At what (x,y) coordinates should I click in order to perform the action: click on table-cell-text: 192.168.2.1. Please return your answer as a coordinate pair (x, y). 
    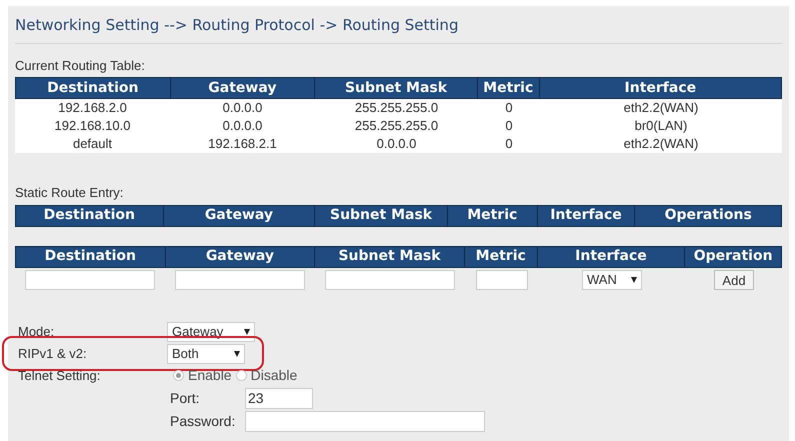
    Looking at the image, I should click on (242, 144).